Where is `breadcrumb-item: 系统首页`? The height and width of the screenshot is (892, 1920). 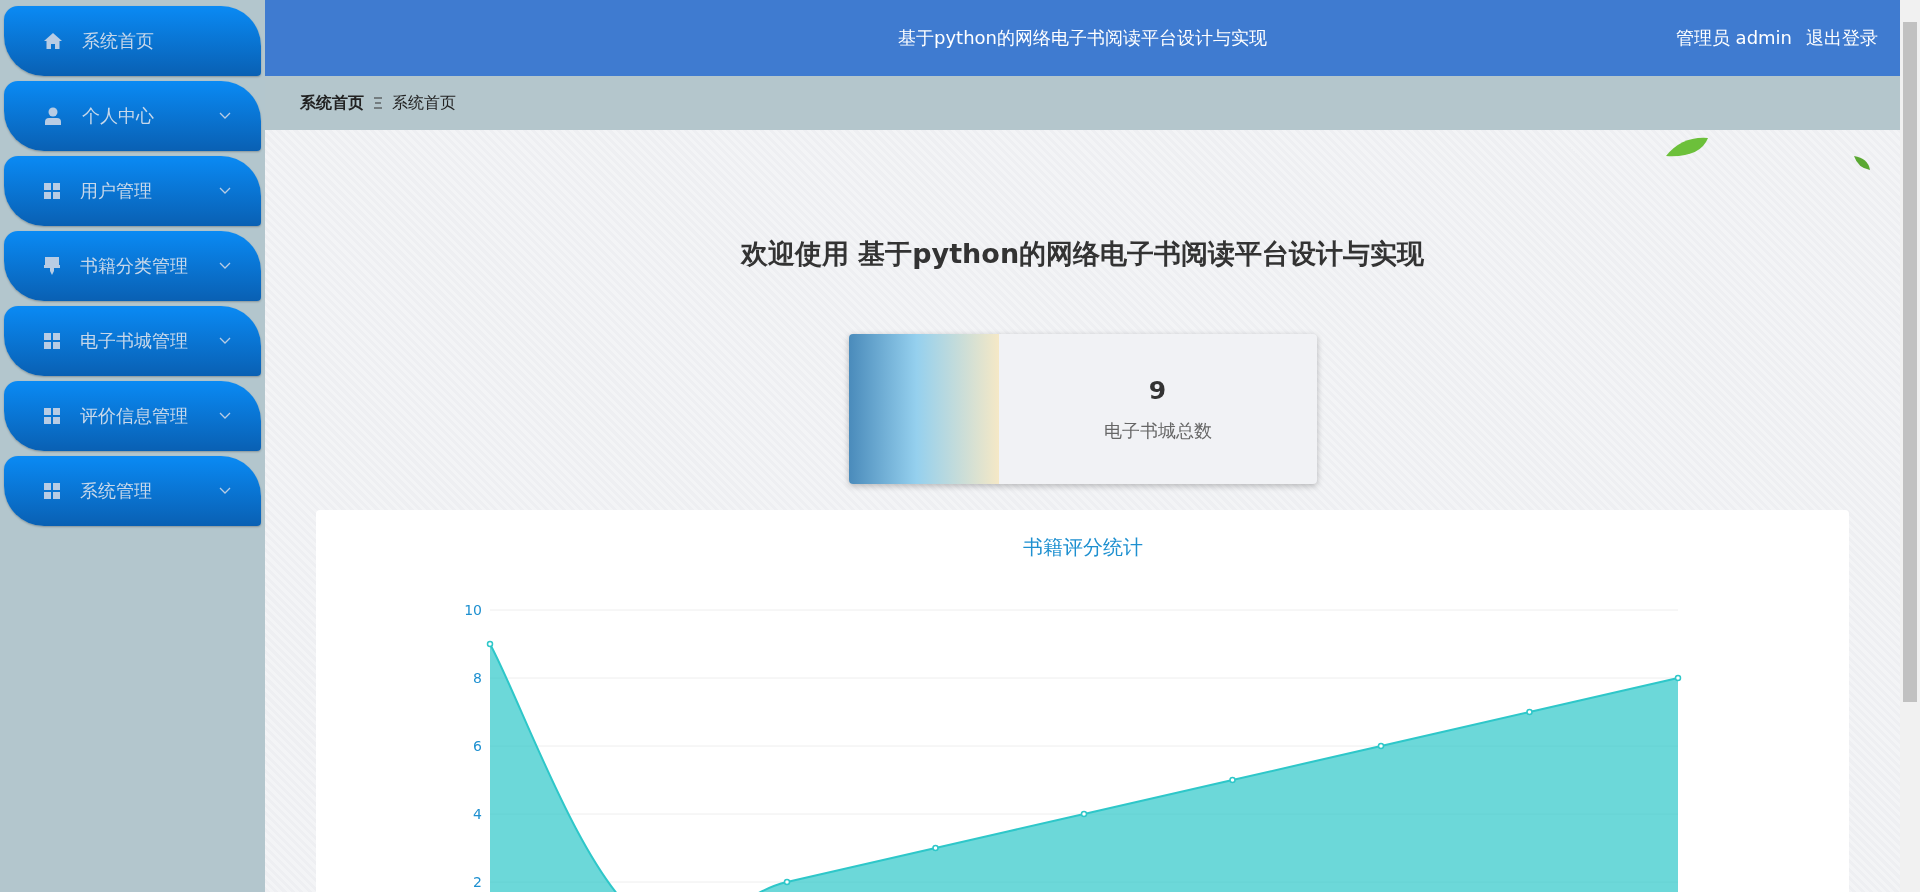 breadcrumb-item: 系统首页 is located at coordinates (424, 103).